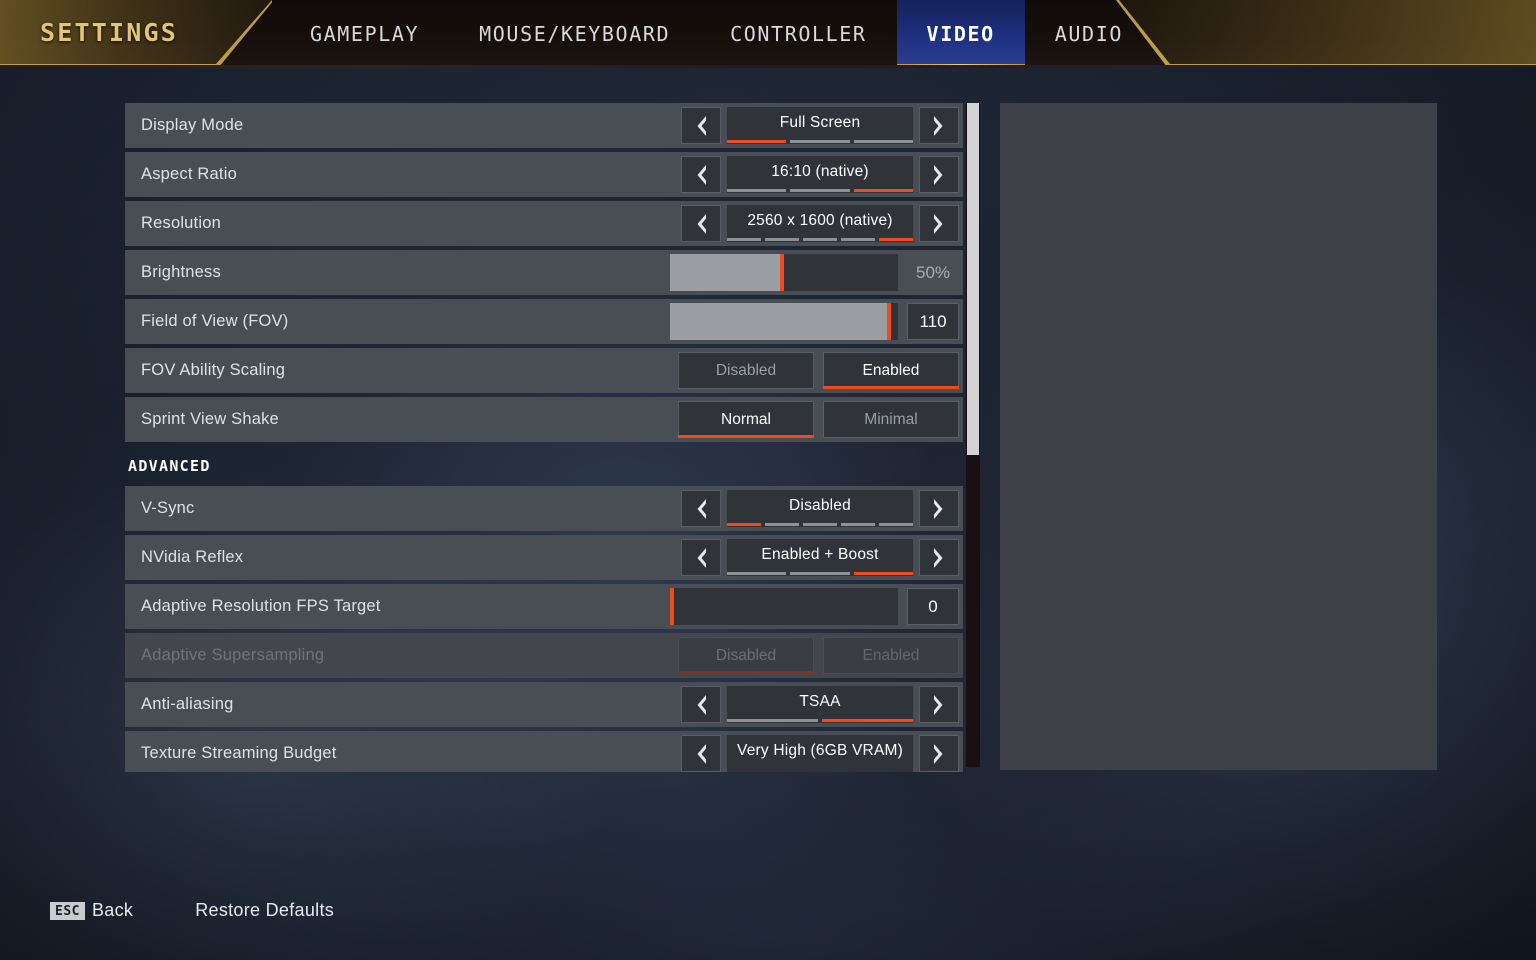 Image resolution: width=1536 pixels, height=960 pixels. What do you see at coordinates (544, 125) in the screenshot?
I see `setting-row-display-mode: Display Mode Full Screen` at bounding box center [544, 125].